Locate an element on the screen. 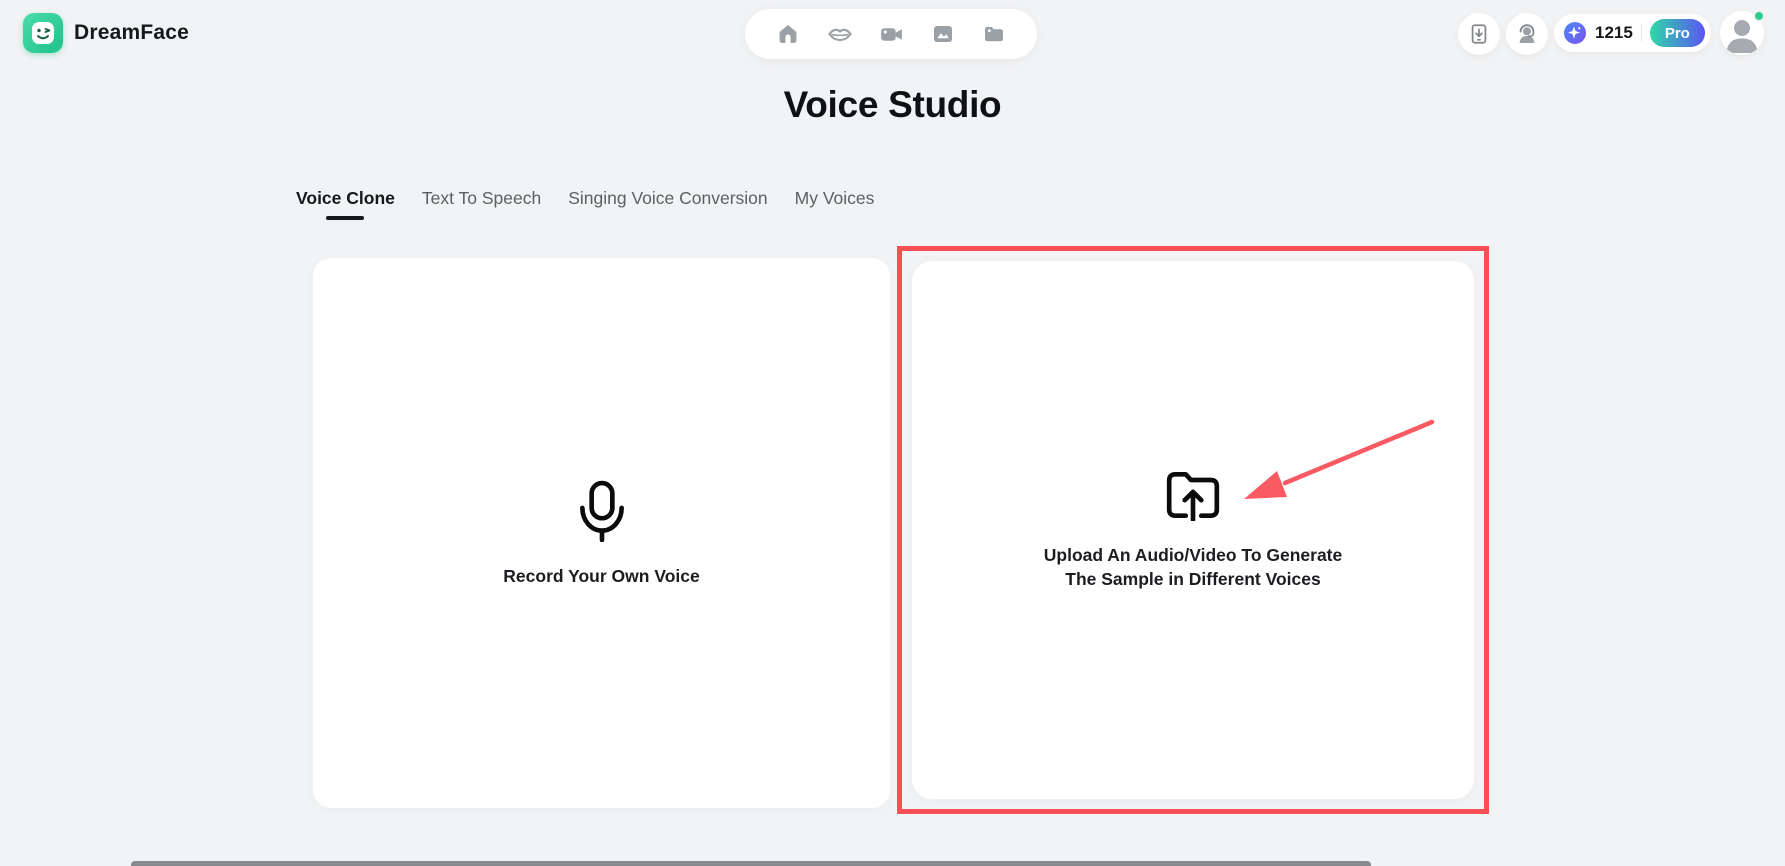  folder-upload-icon is located at coordinates (1193, 496).